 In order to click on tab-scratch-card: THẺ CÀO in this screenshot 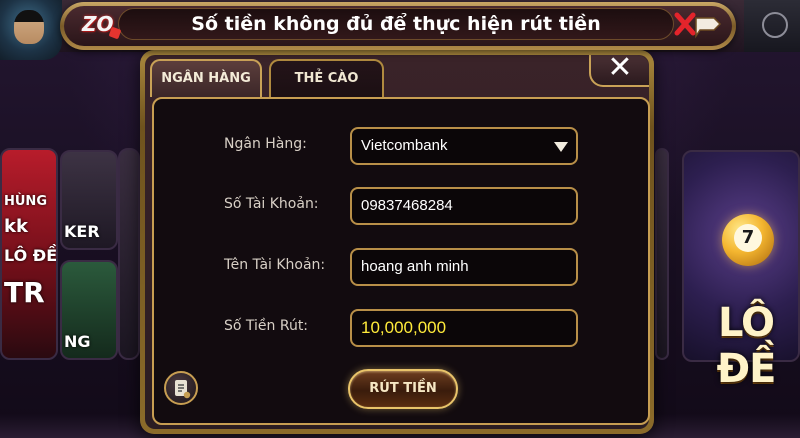, I will do `click(326, 78)`.